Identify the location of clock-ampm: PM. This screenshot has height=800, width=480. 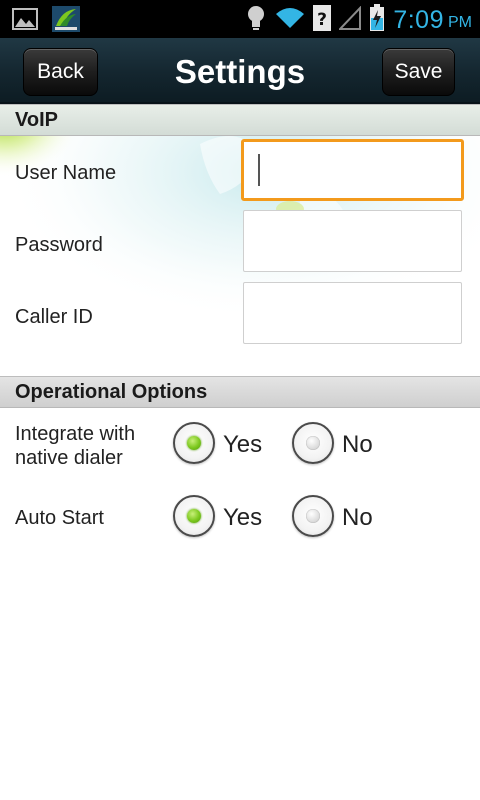
(460, 22).